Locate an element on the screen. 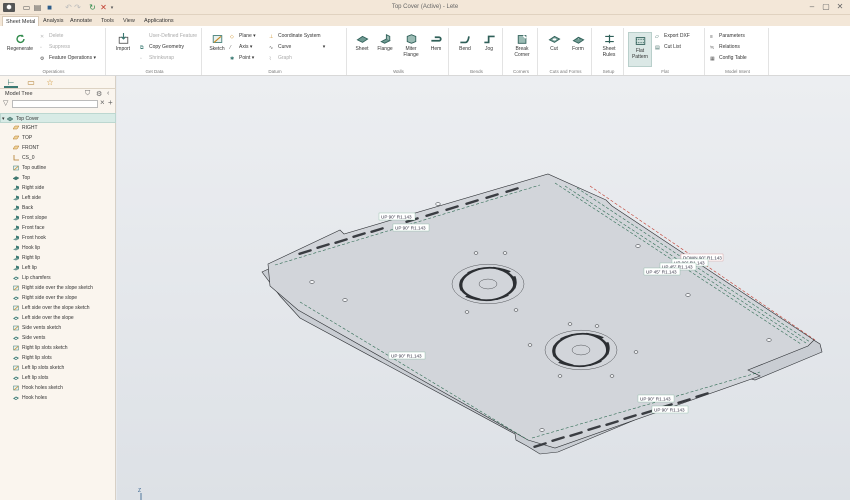 This screenshot has width=850, height=500. parameters-button: ≡ Parameters is located at coordinates (727, 36).